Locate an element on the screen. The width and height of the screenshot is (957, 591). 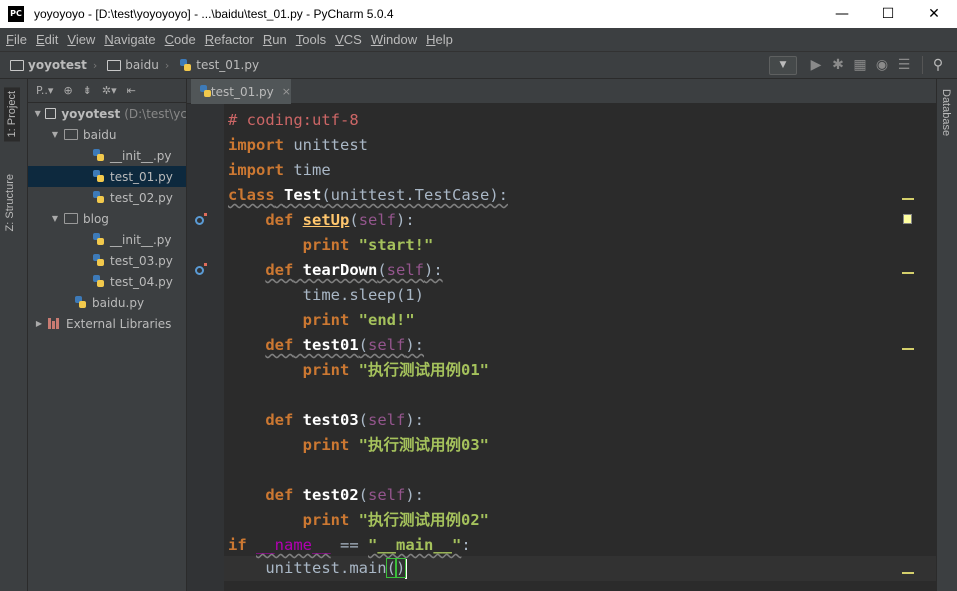
tree-item-yoyotest: ▼ yoyotest (D:\test\yc is located at coordinates (107, 113).